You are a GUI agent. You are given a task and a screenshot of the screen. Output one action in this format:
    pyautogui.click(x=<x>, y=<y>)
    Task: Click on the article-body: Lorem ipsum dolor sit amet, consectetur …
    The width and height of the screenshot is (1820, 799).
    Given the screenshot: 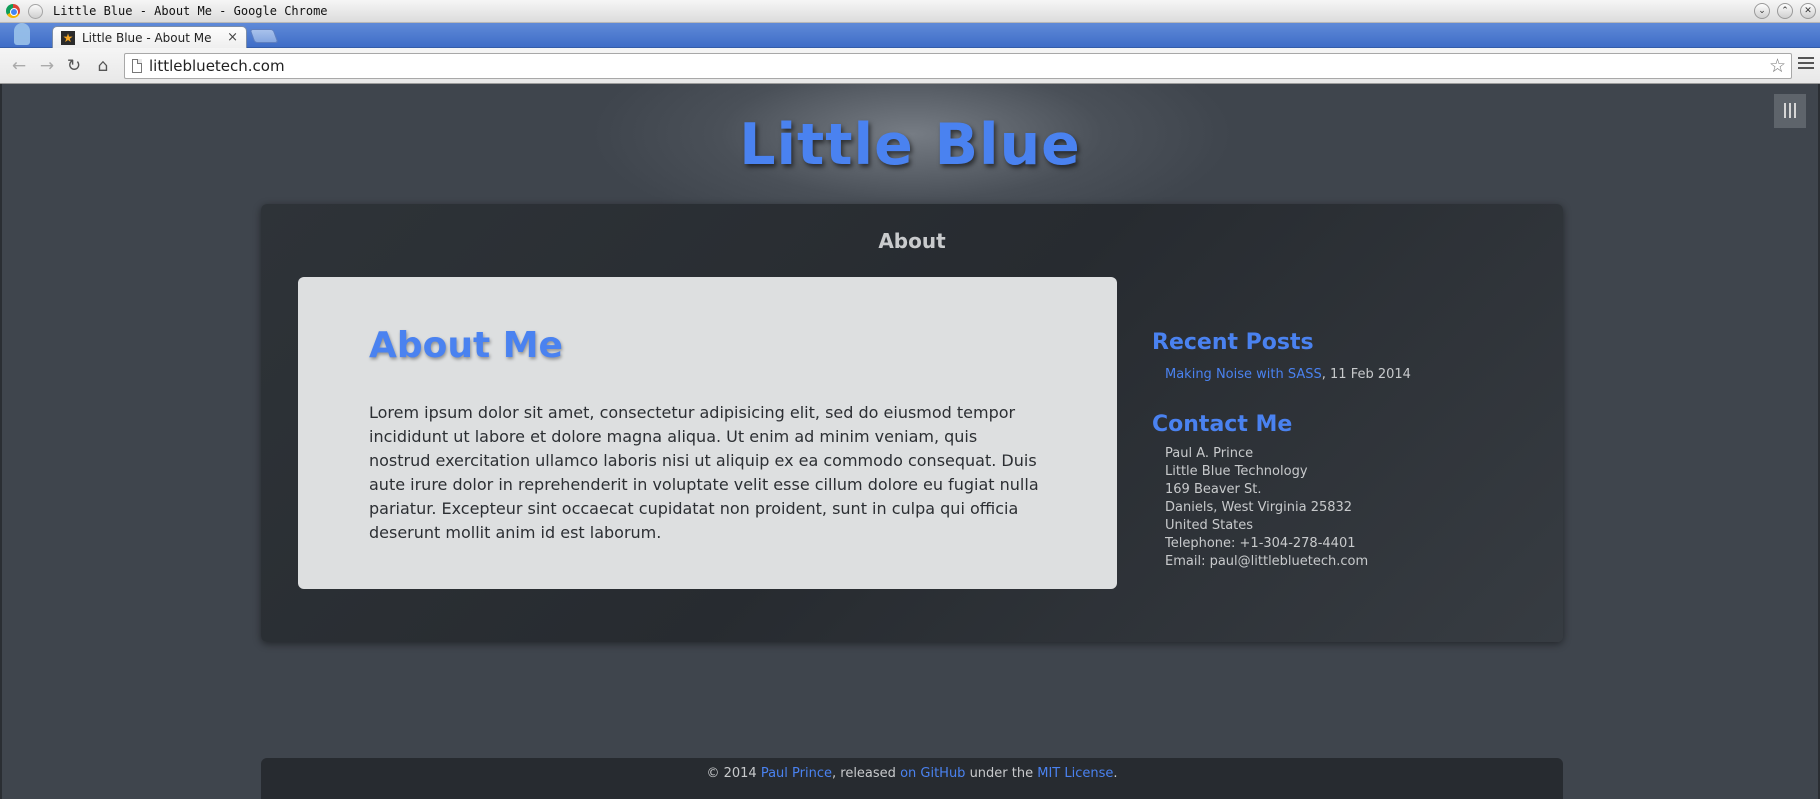 What is the action you would take?
    pyautogui.click(x=704, y=472)
    